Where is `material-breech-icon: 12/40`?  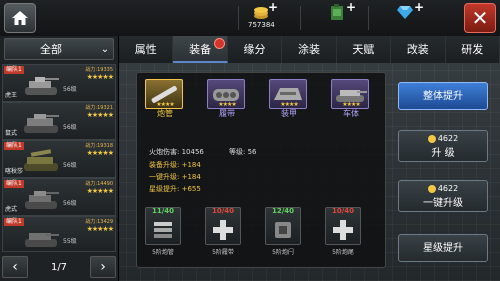
material-breech-icon: 12/40 is located at coordinates (283, 226).